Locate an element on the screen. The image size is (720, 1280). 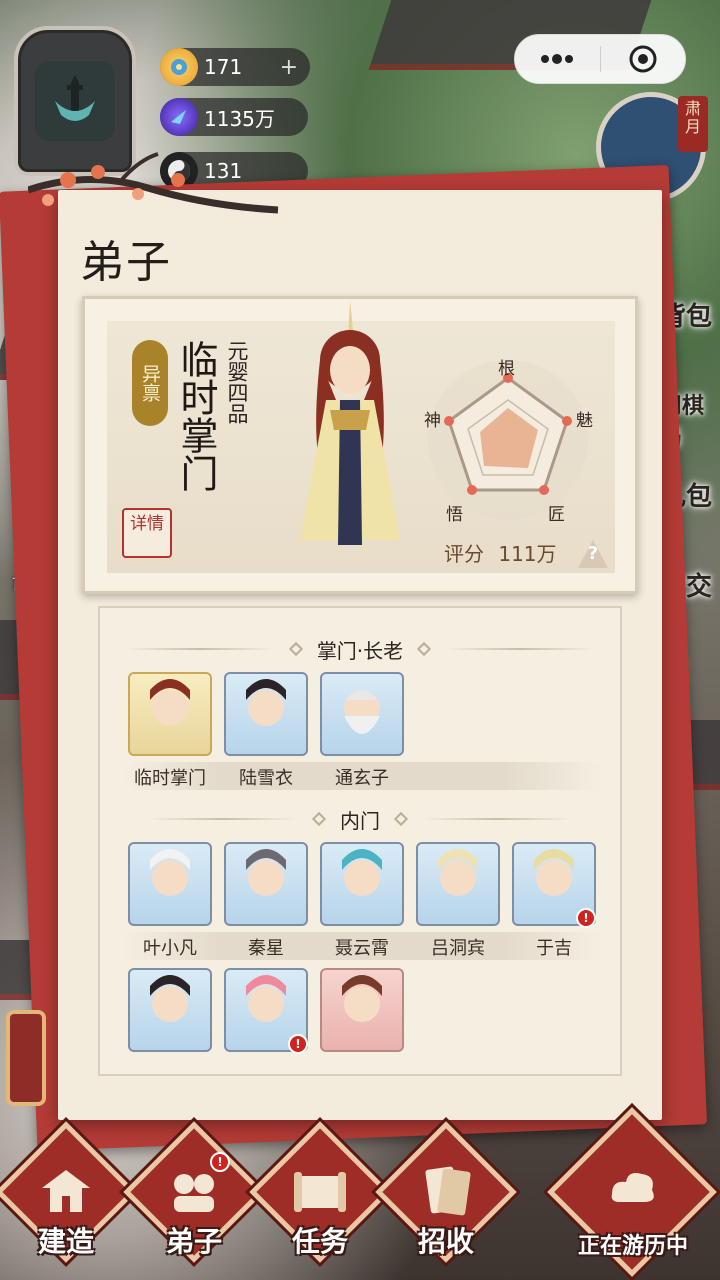
more-options-button is located at coordinates (557, 59).